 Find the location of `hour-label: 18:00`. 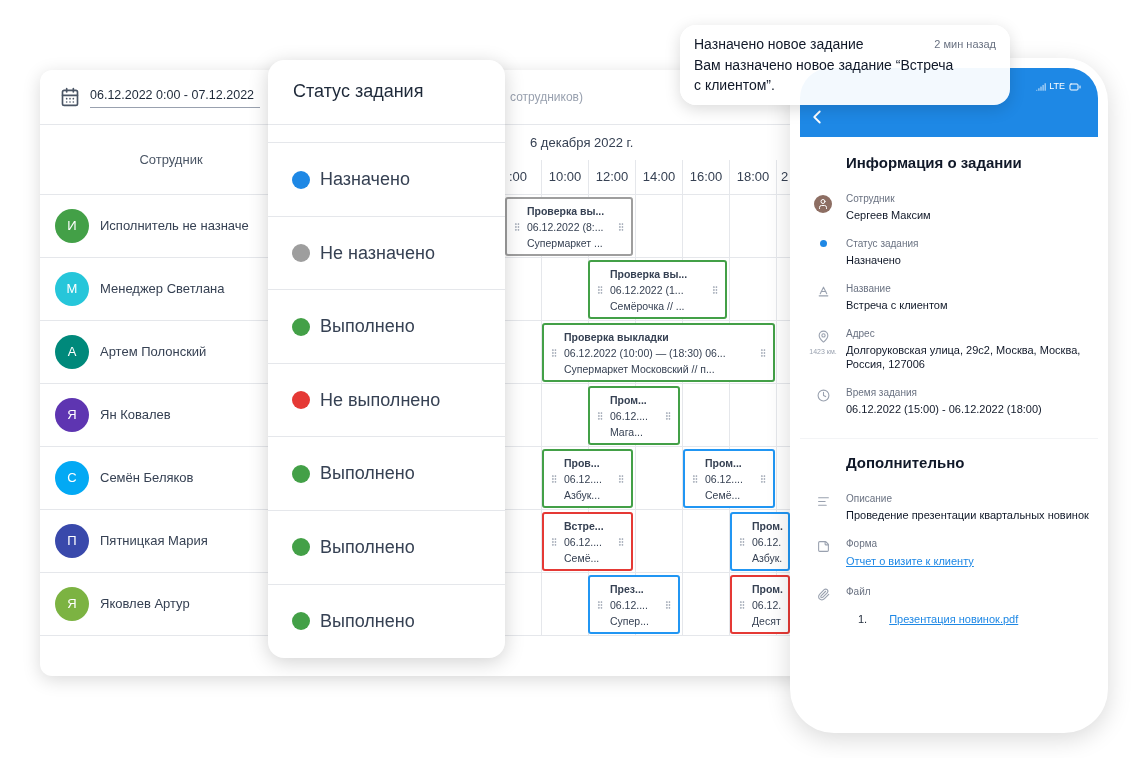

hour-label: 18:00 is located at coordinates (753, 177).